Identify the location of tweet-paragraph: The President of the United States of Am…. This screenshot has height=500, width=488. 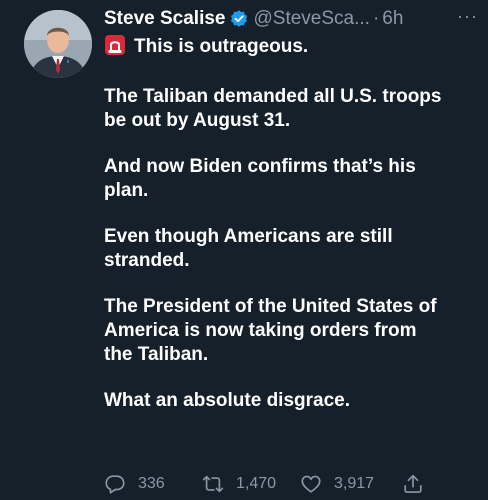
(292, 331).